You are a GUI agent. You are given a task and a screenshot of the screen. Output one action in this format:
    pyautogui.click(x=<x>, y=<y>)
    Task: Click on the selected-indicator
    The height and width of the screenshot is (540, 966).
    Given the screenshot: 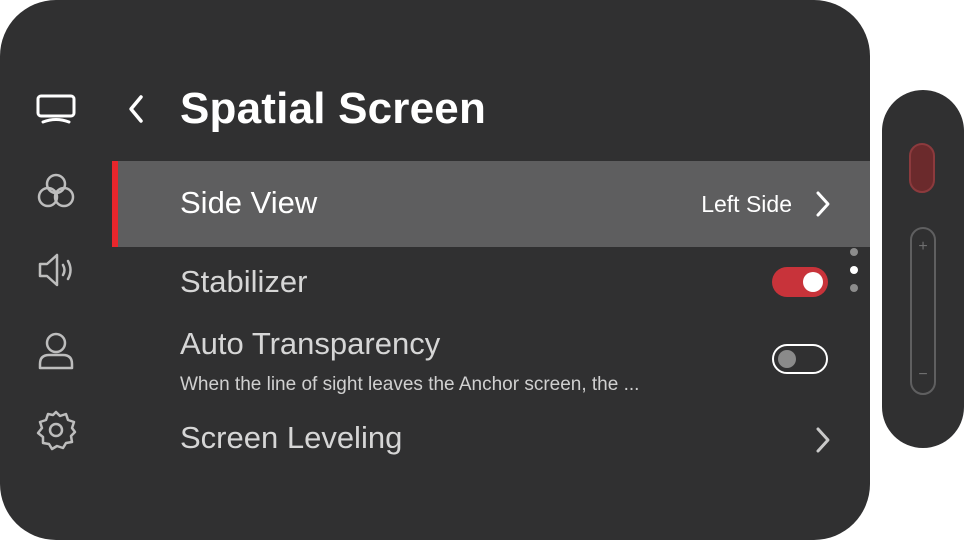 What is the action you would take?
    pyautogui.click(x=115, y=204)
    